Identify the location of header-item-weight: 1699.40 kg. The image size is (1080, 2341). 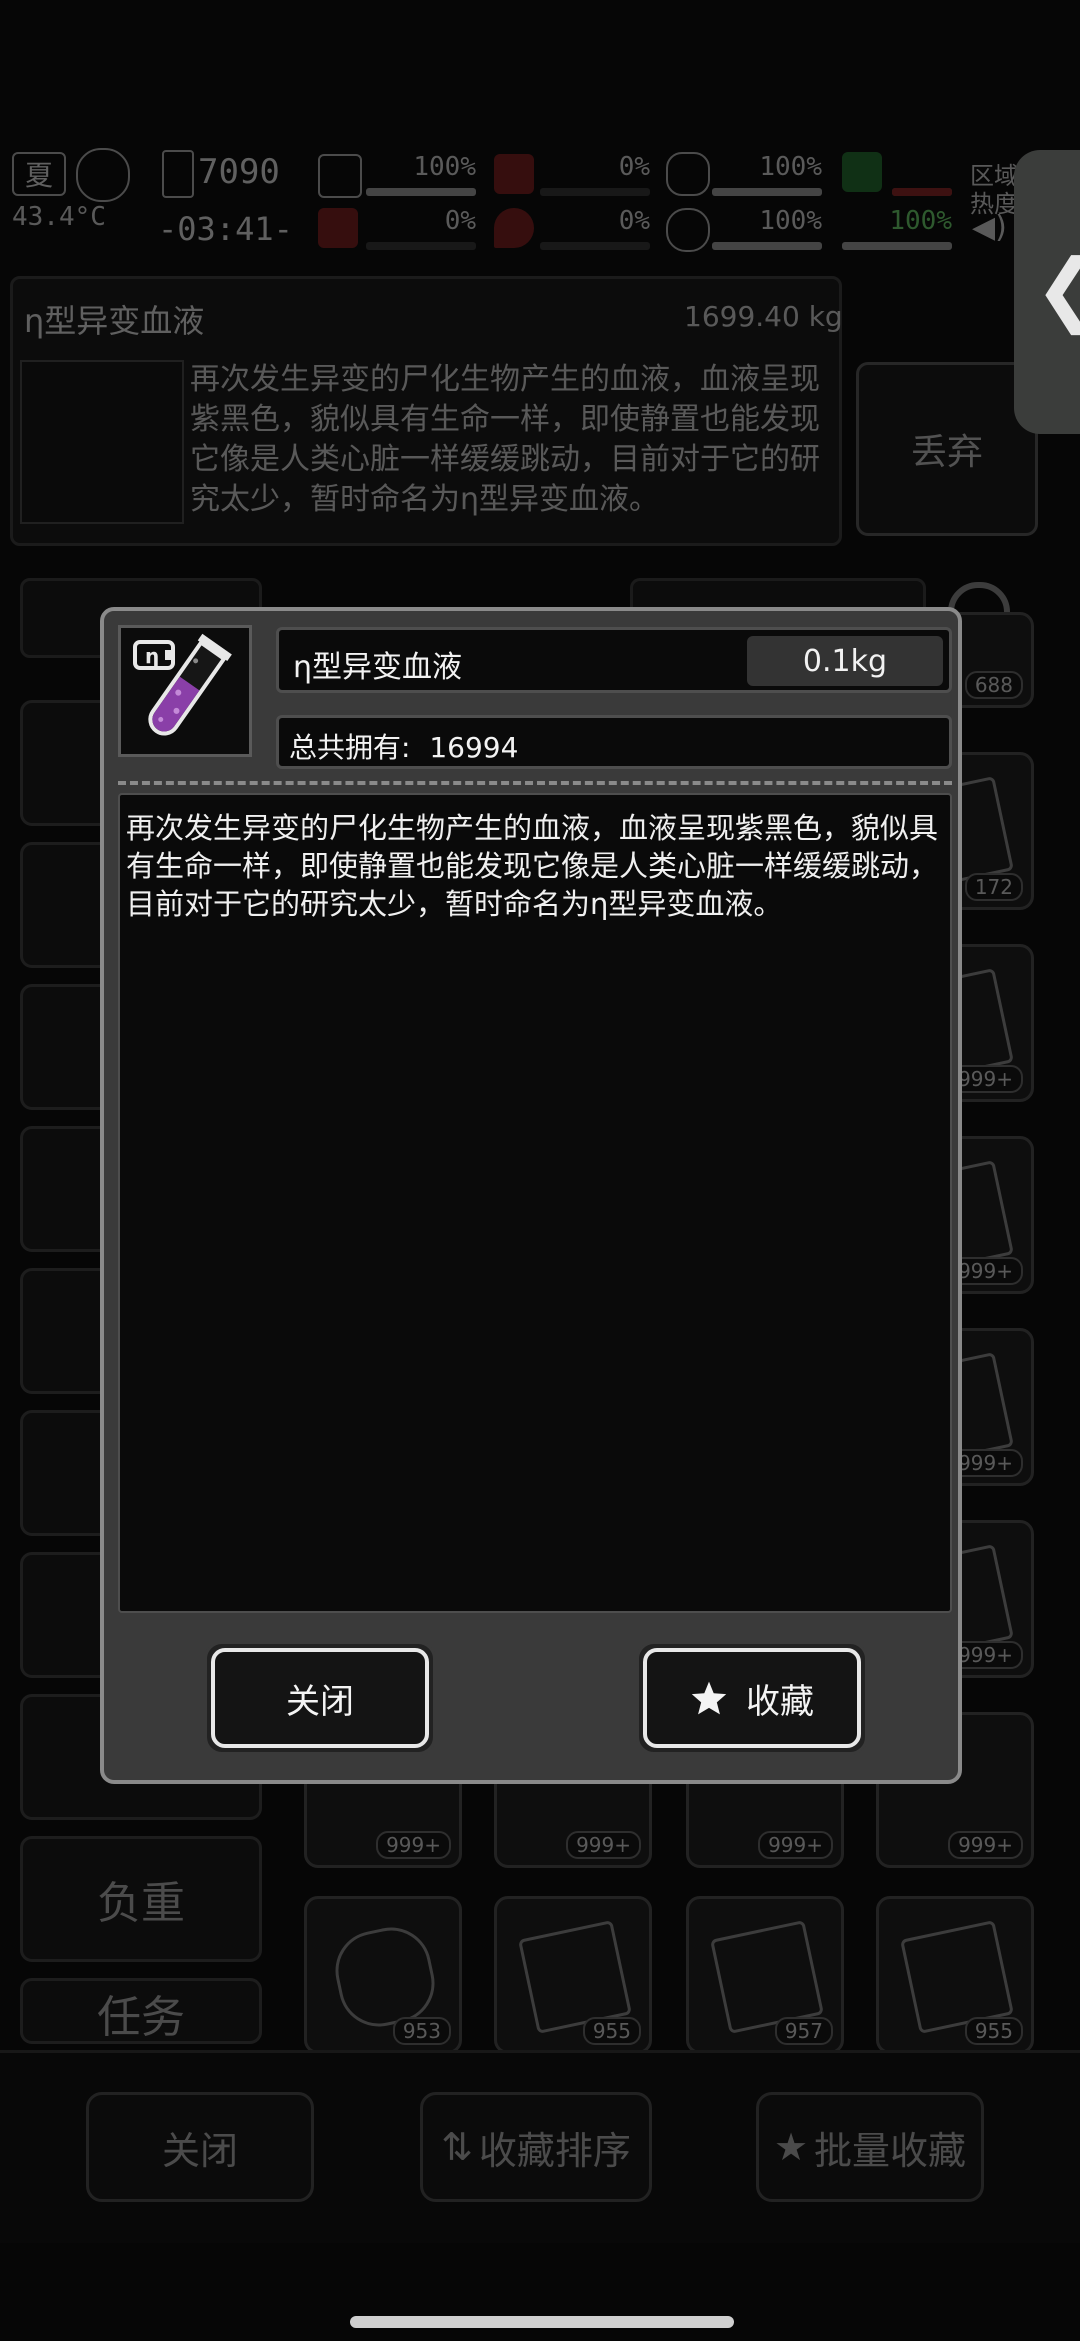
(763, 316).